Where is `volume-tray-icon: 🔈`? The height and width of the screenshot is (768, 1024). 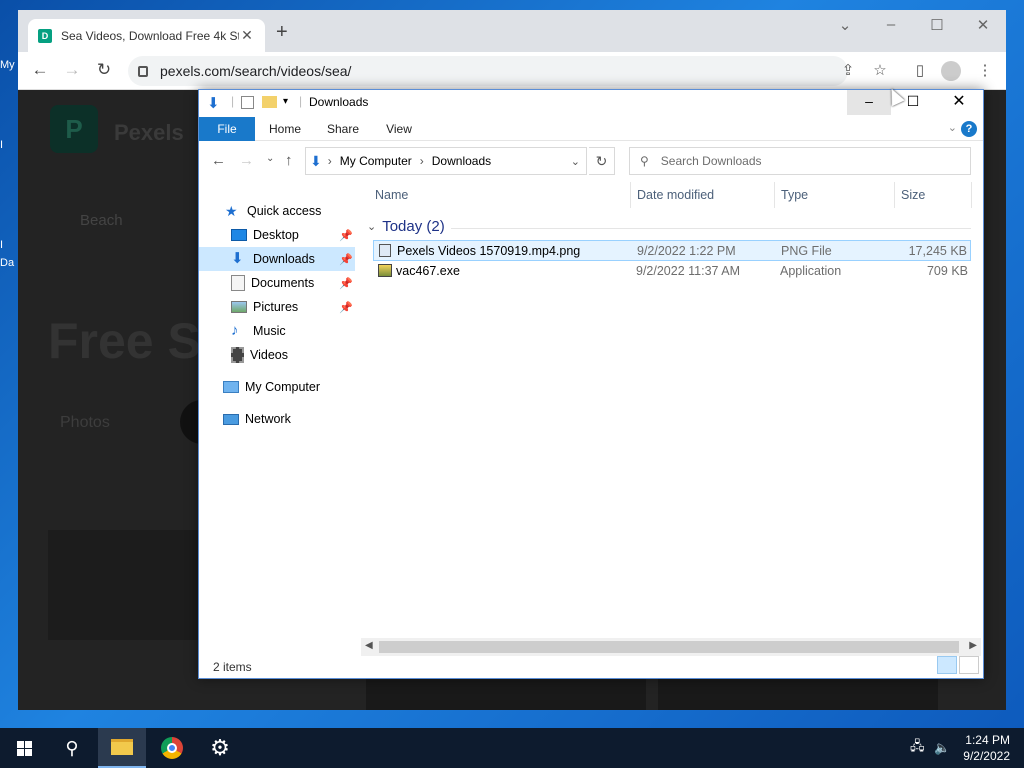 volume-tray-icon: 🔈 is located at coordinates (942, 748).